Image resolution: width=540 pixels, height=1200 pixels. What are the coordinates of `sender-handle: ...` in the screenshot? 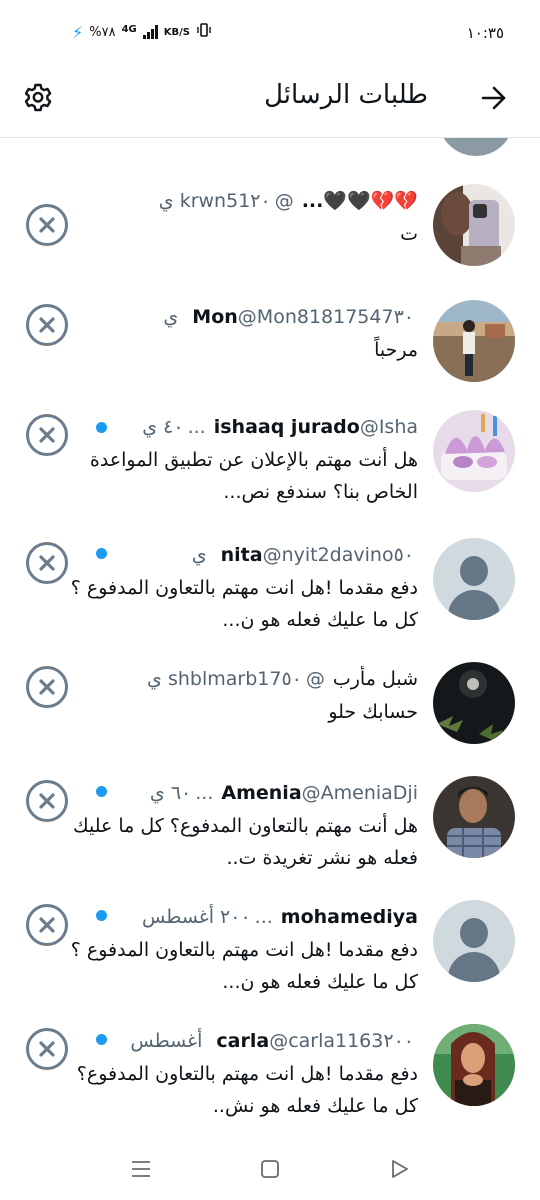 It's located at (263, 917).